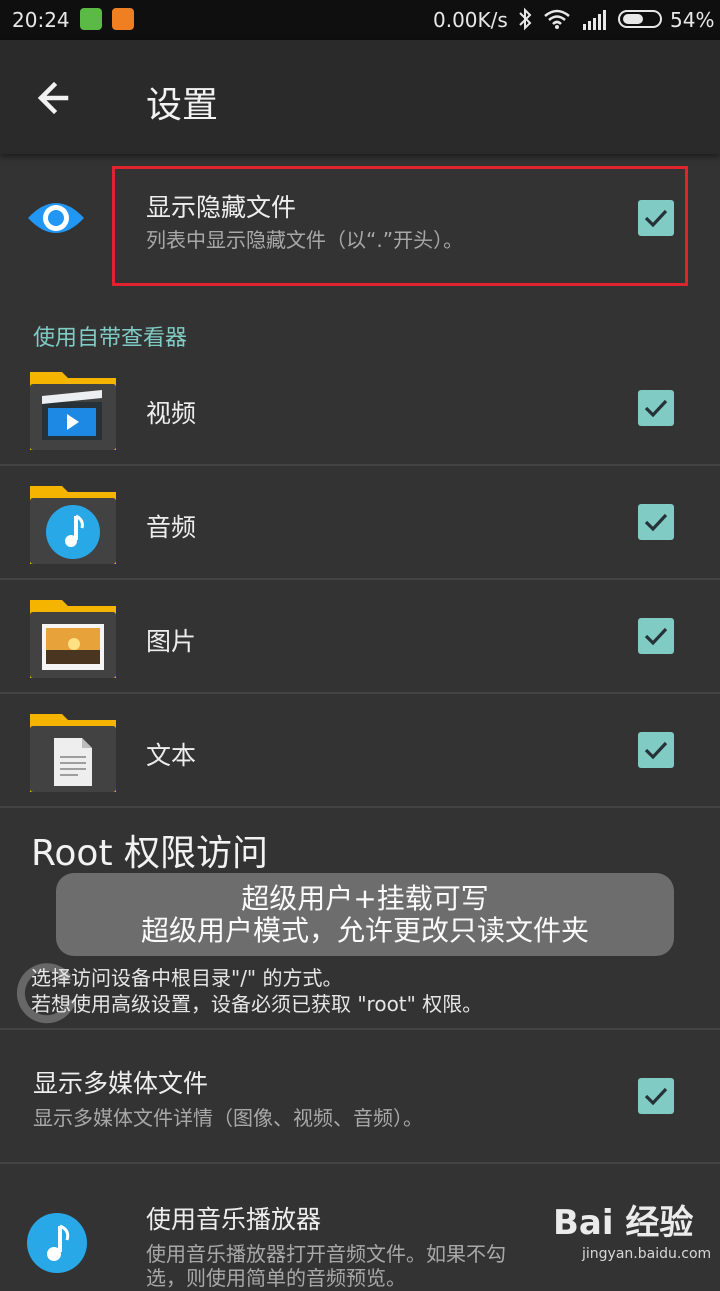  Describe the element at coordinates (123, 19) in the screenshot. I see `mi-app-icon` at that location.